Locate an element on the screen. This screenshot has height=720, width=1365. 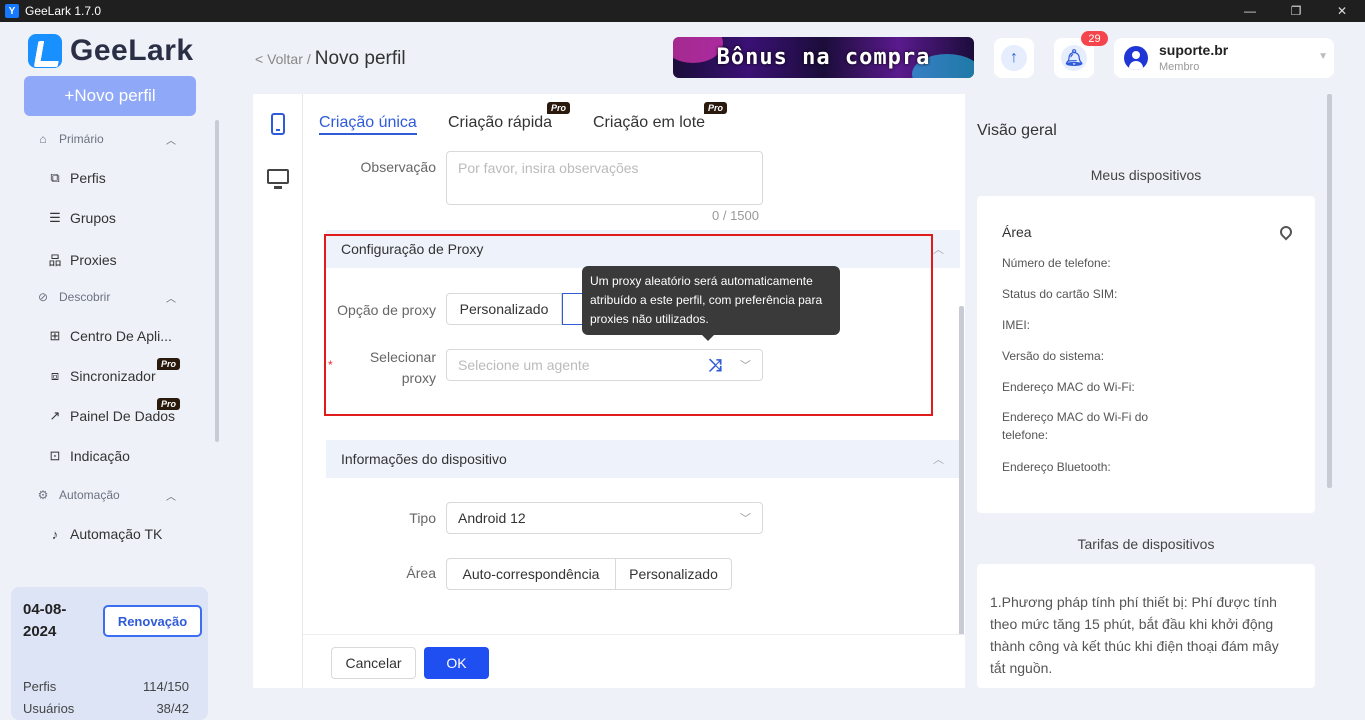
sidebar-item-label: Perfis is located at coordinates (88, 178).